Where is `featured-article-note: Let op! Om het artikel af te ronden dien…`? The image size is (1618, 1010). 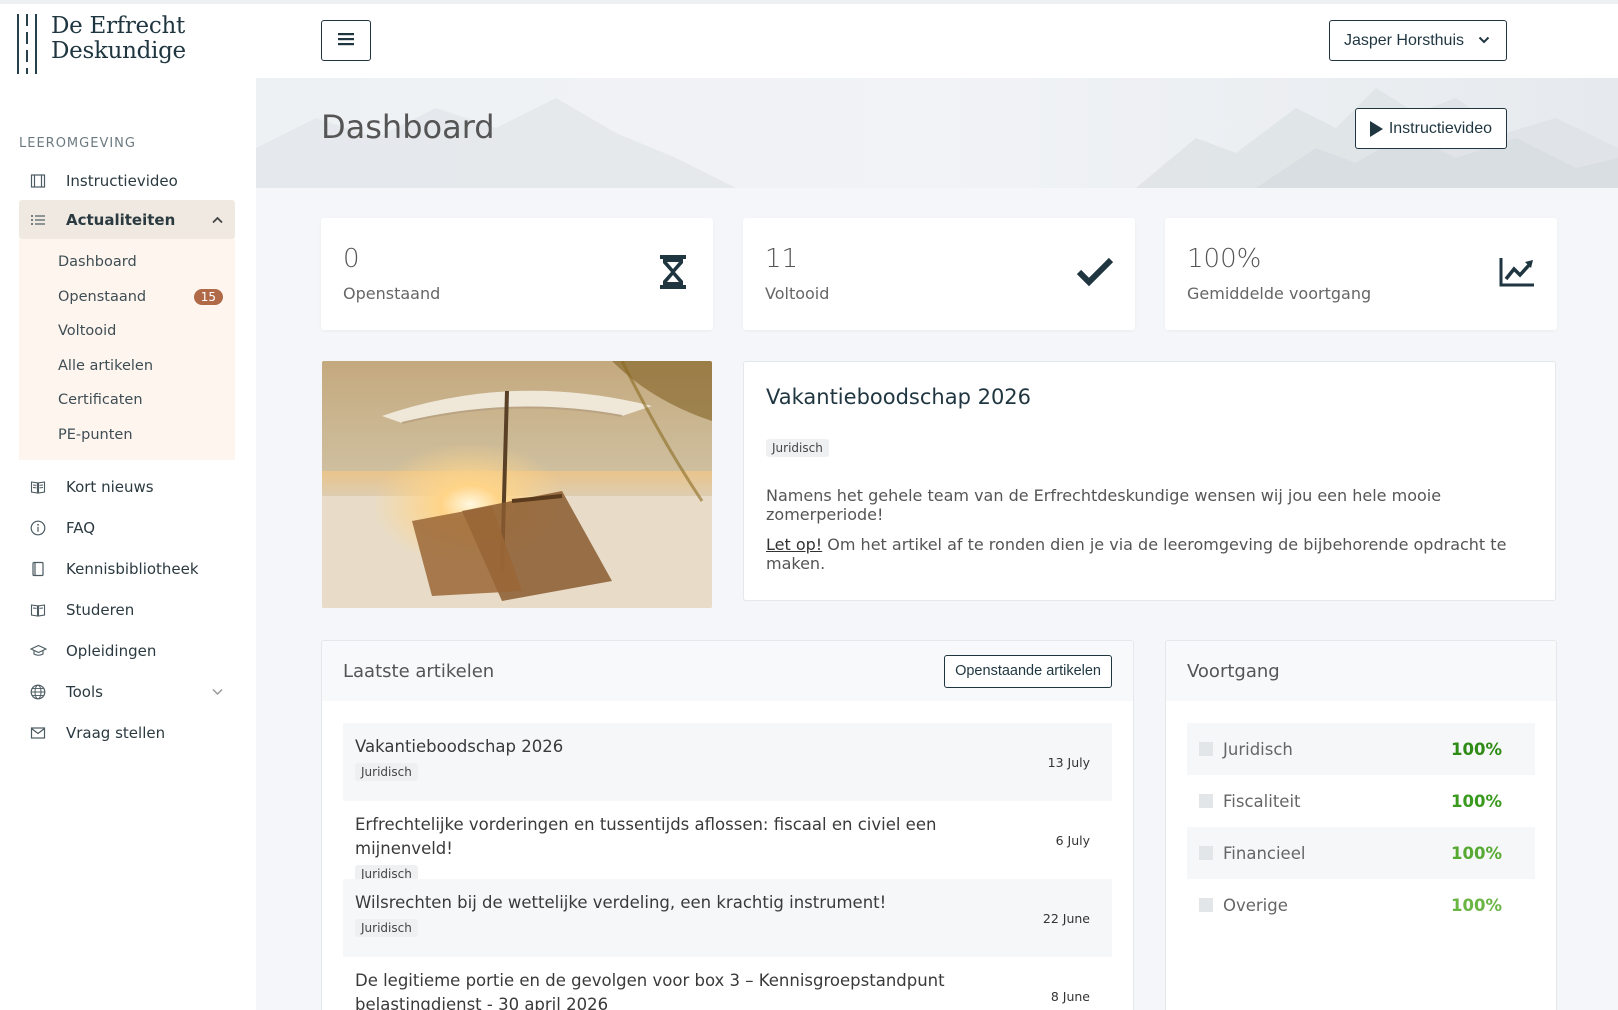
featured-article-note: Let op! Om het artikel af te ronden dien… is located at coordinates (1156, 554).